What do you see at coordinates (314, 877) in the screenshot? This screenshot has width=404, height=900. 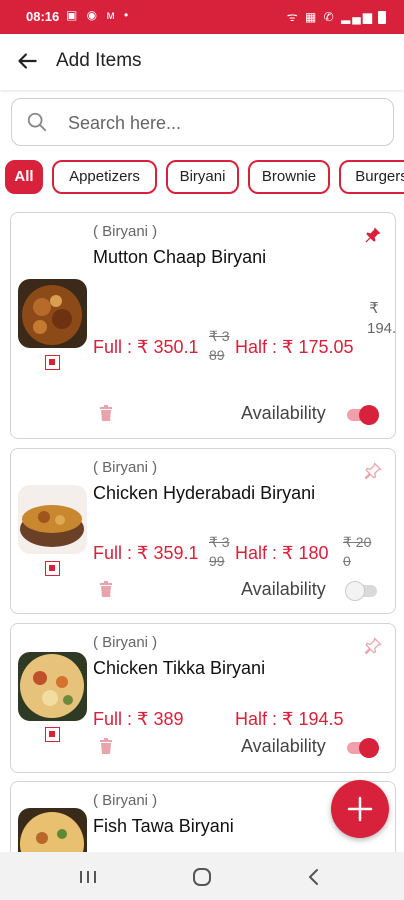 I see `back-nav-icon` at bounding box center [314, 877].